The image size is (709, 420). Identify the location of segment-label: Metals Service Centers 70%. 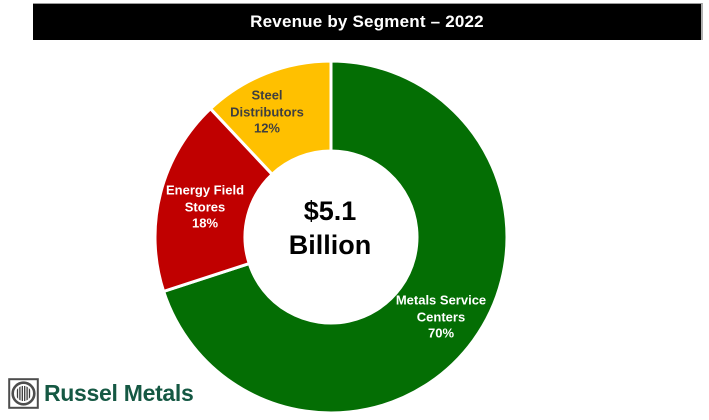
(441, 316).